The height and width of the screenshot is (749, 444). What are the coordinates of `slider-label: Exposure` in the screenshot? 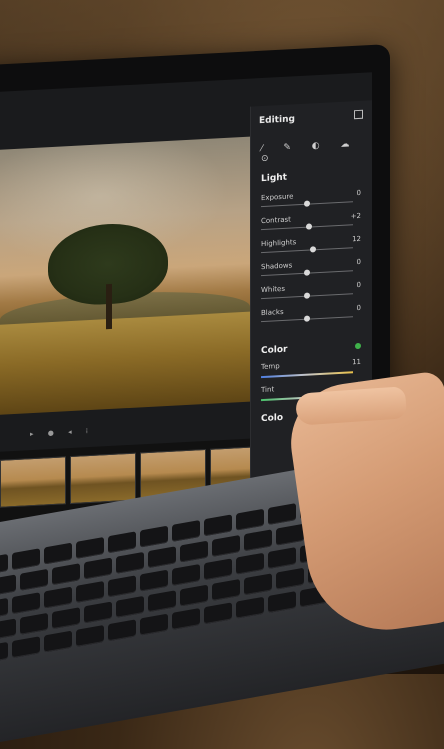 It's located at (277, 197).